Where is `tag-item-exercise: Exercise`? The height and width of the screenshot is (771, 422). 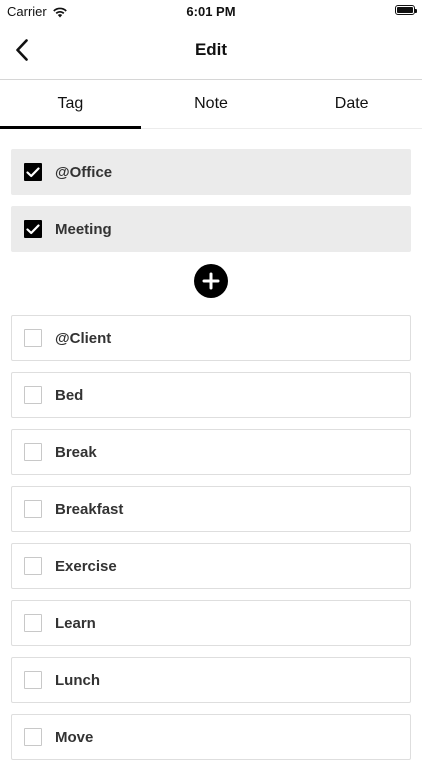 tag-item-exercise: Exercise is located at coordinates (211, 566).